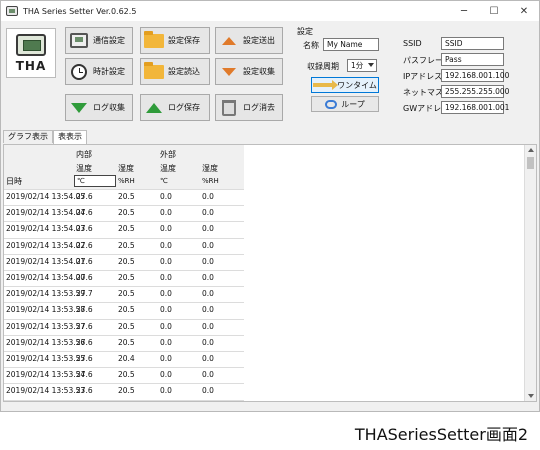 This screenshot has width=540, height=450. Describe the element at coordinates (46, 391) in the screenshot. I see `table-cell-datetime: 2019/02/14 13:53.53` at that location.